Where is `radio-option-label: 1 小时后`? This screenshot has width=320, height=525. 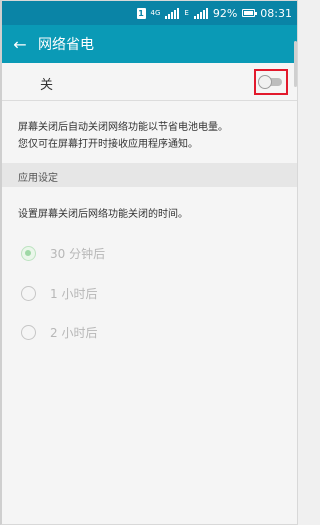
radio-option-label: 1 小时后 is located at coordinates (74, 293).